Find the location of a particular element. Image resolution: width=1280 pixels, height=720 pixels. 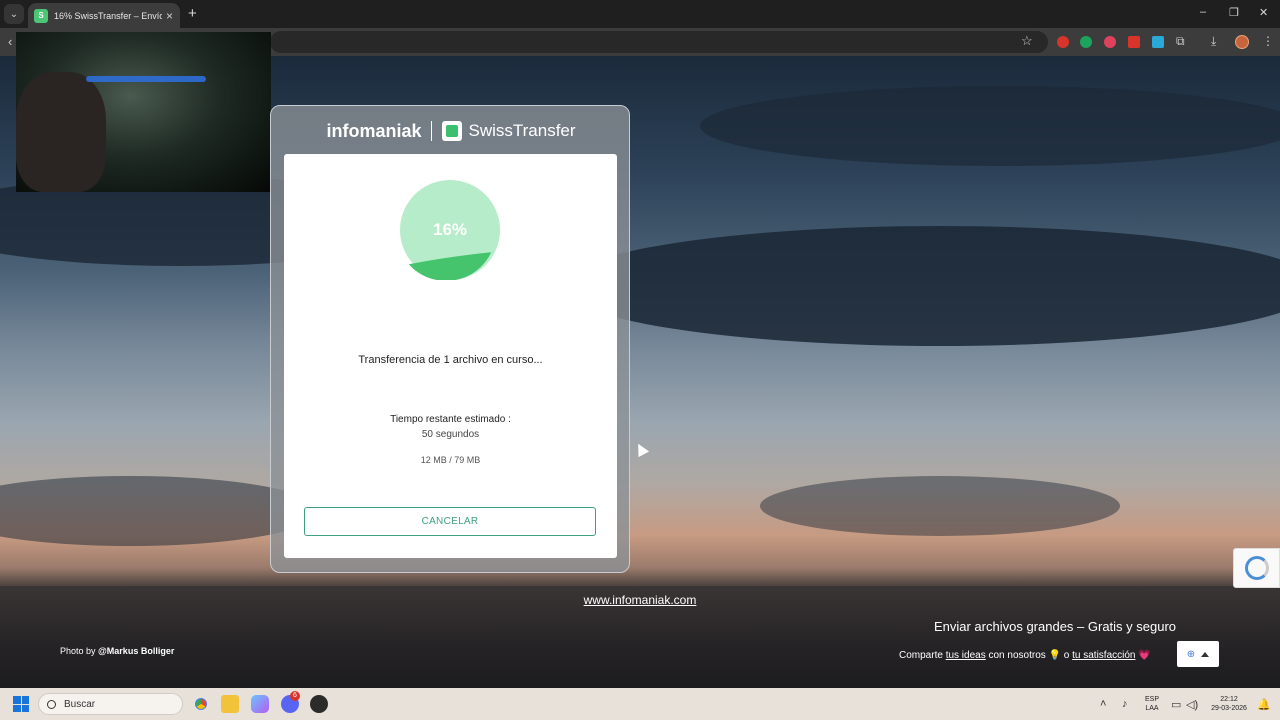

app-taskbar-icon is located at coordinates (319, 704).